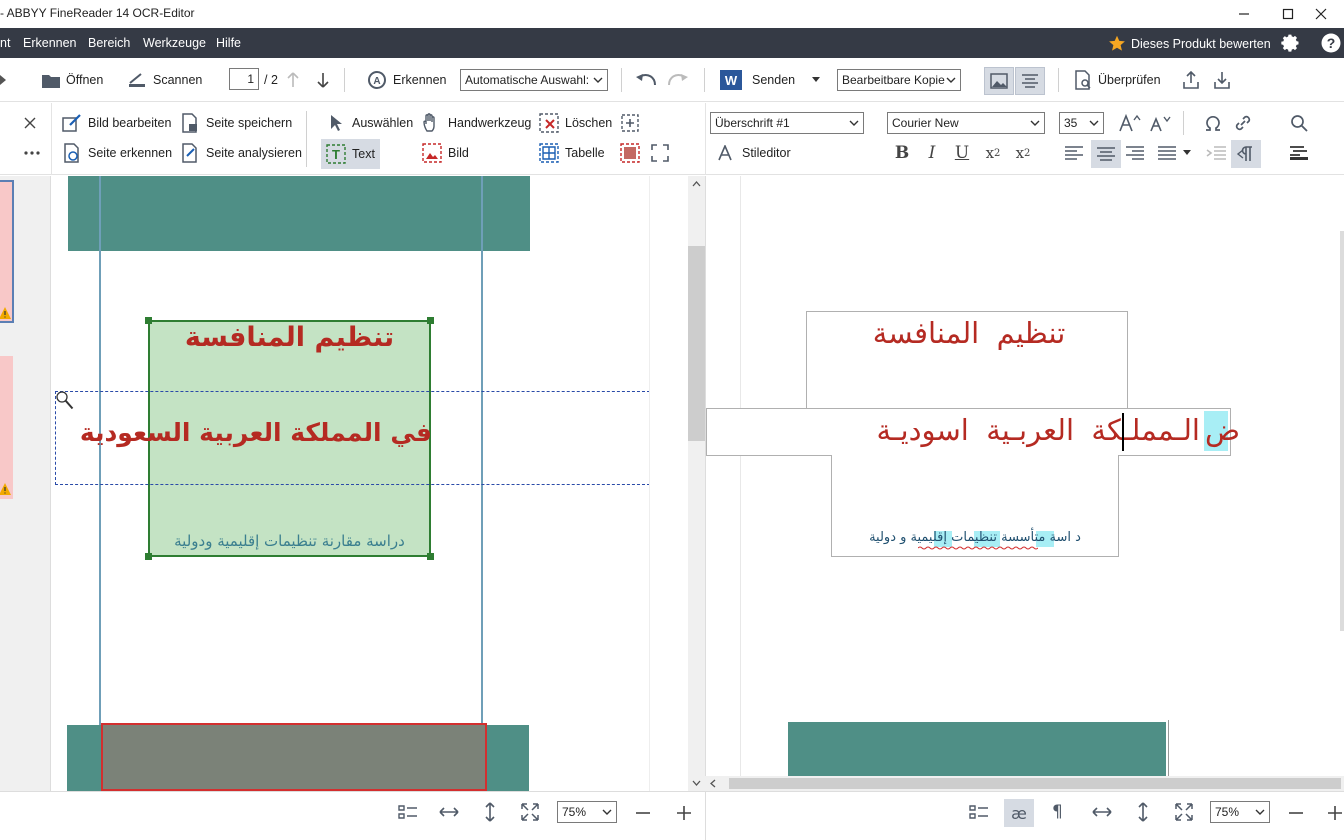 The width and height of the screenshot is (1344, 840). What do you see at coordinates (1167, 153) in the screenshot?
I see `justify-button` at bounding box center [1167, 153].